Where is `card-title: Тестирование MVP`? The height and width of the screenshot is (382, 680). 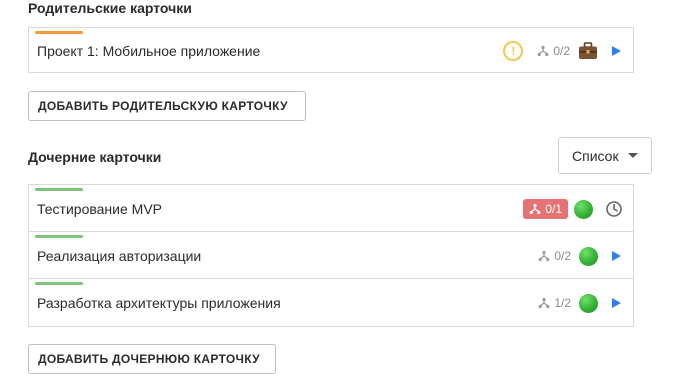
card-title: Тестирование MVP is located at coordinates (99, 209).